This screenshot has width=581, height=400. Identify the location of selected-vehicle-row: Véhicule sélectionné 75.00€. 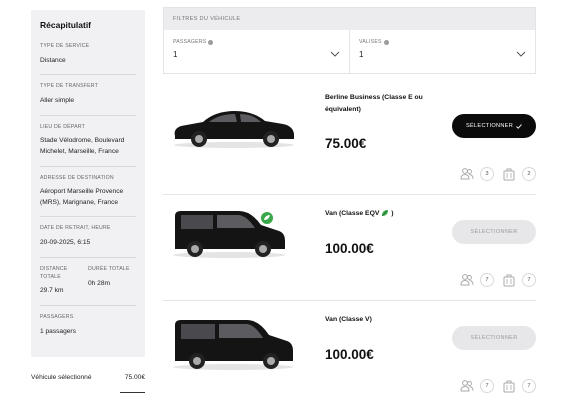
(88, 377).